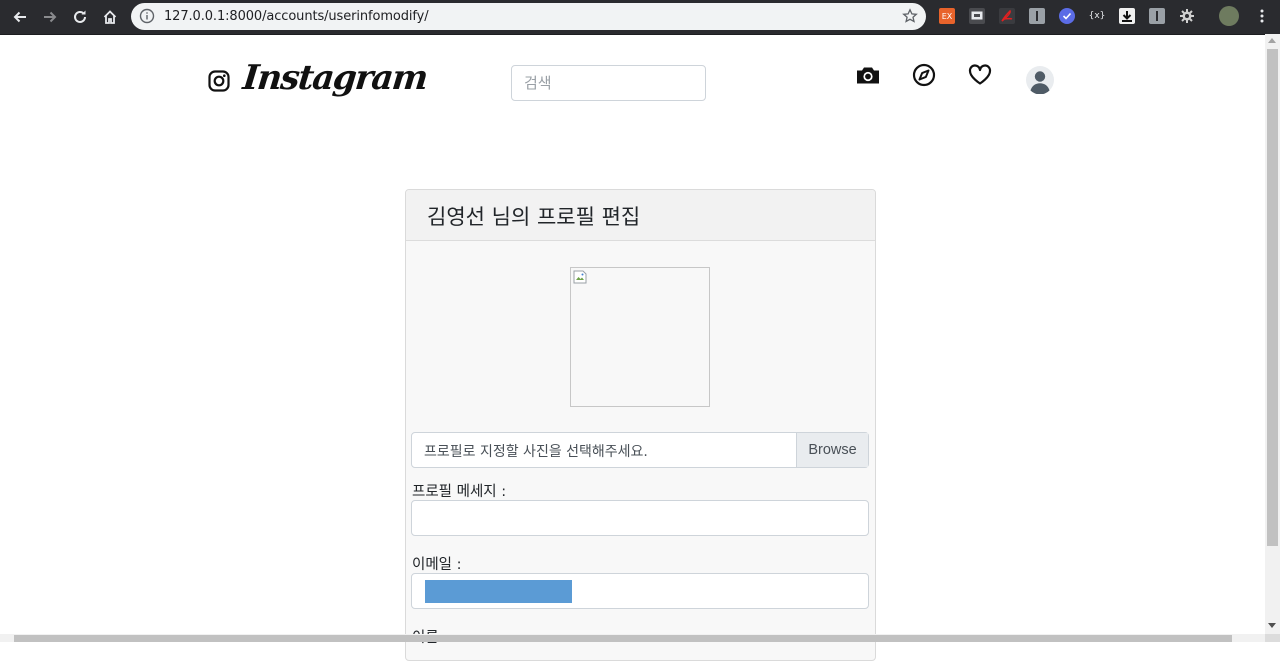  I want to click on vertical-scrollbar, so click(1272, 334).